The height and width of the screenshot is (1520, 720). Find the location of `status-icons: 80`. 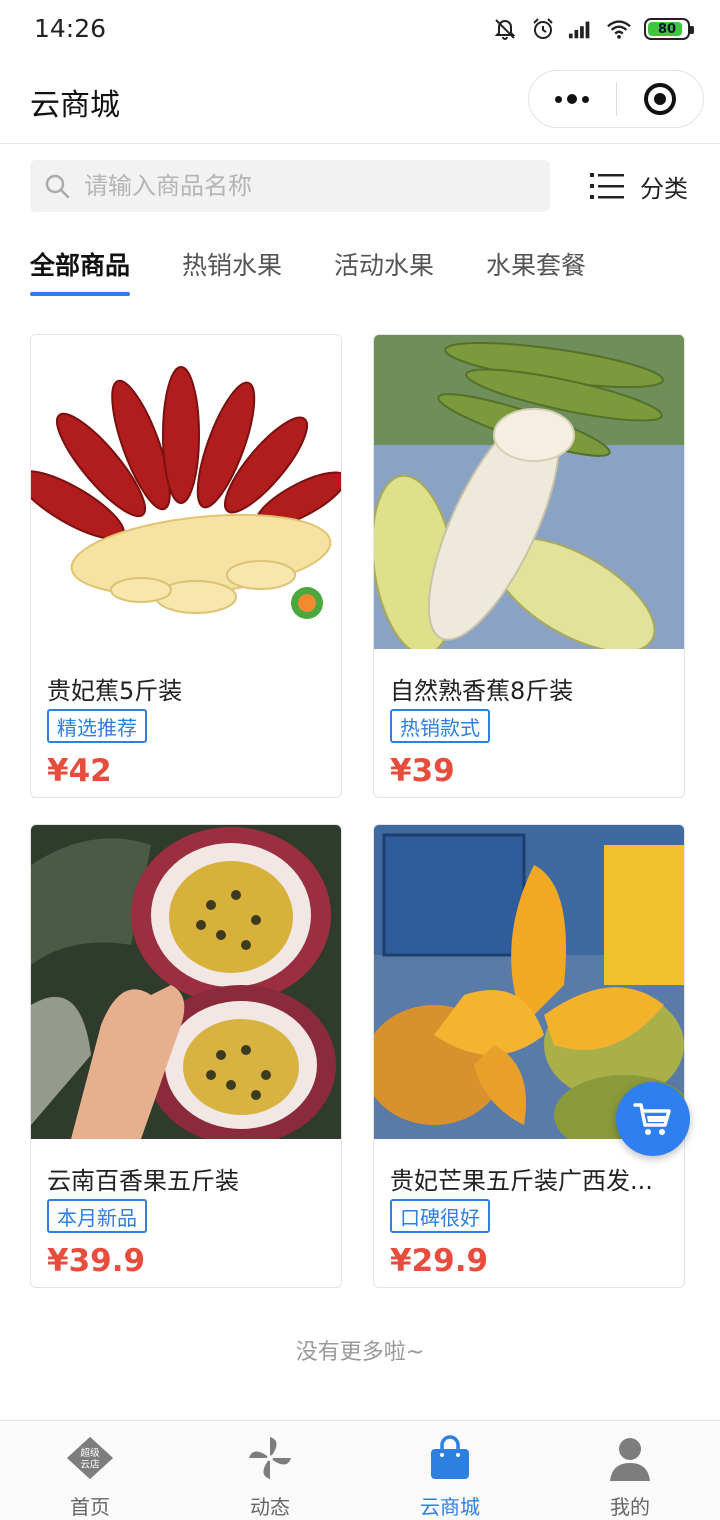

status-icons: 80 is located at coordinates (593, 29).